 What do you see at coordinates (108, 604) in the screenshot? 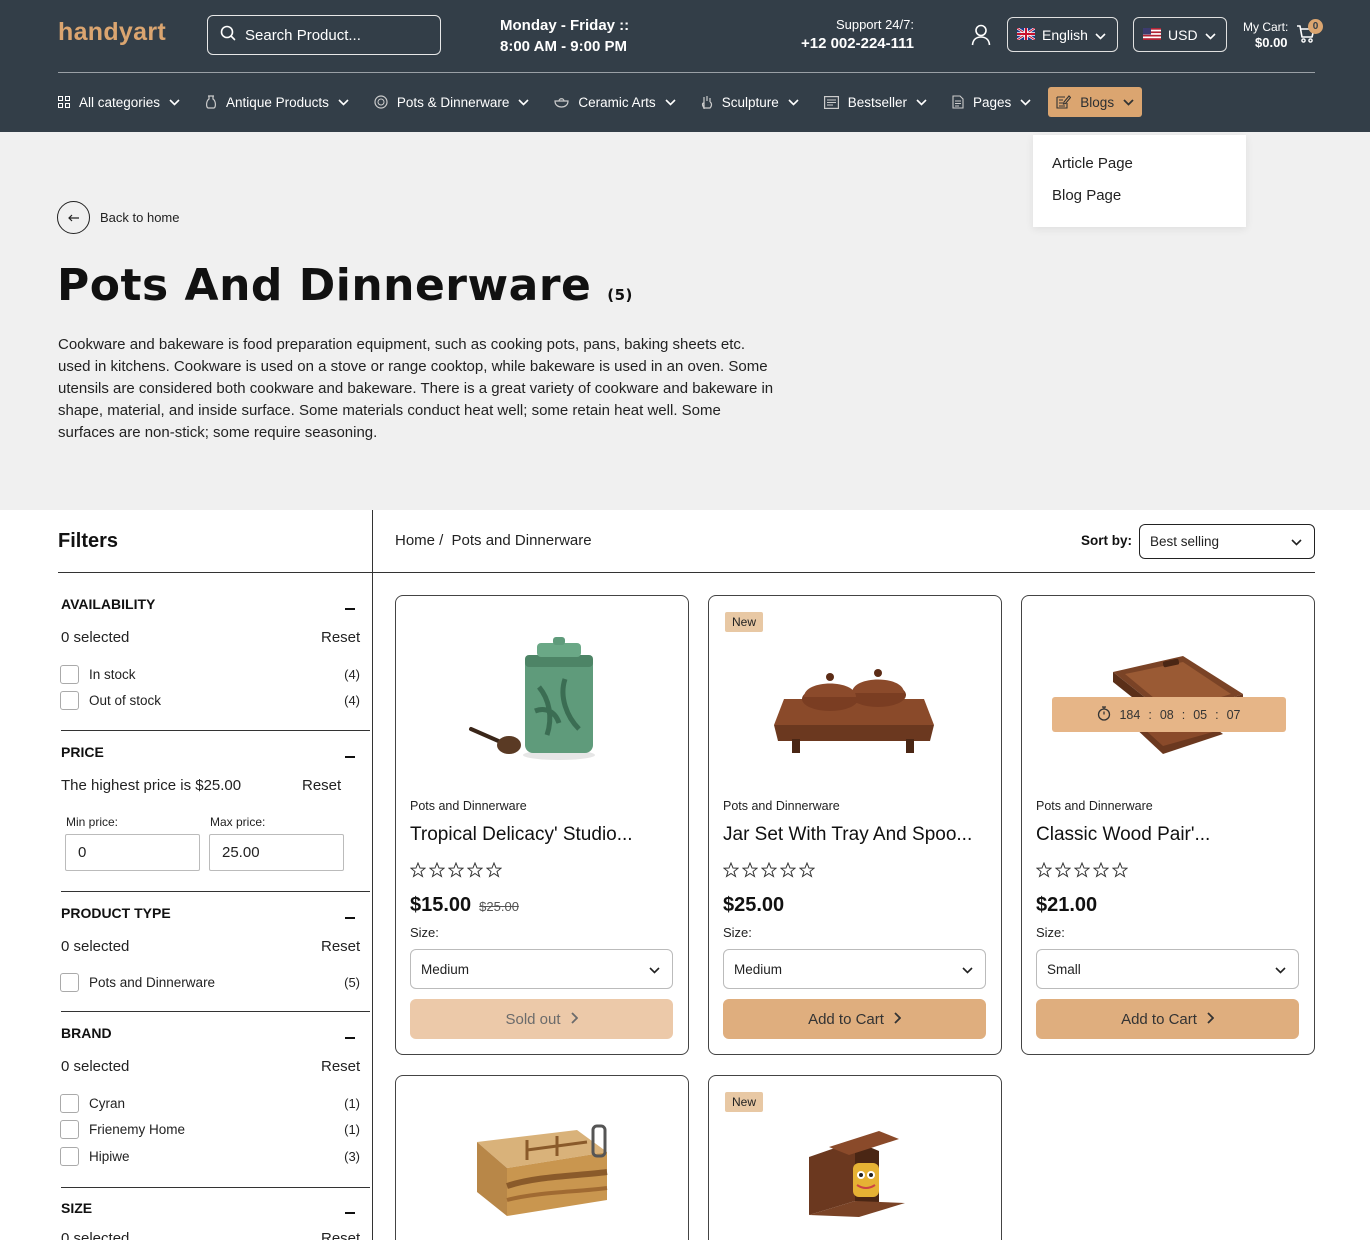
I see `filter-availability-title: AVAILABILITY` at bounding box center [108, 604].